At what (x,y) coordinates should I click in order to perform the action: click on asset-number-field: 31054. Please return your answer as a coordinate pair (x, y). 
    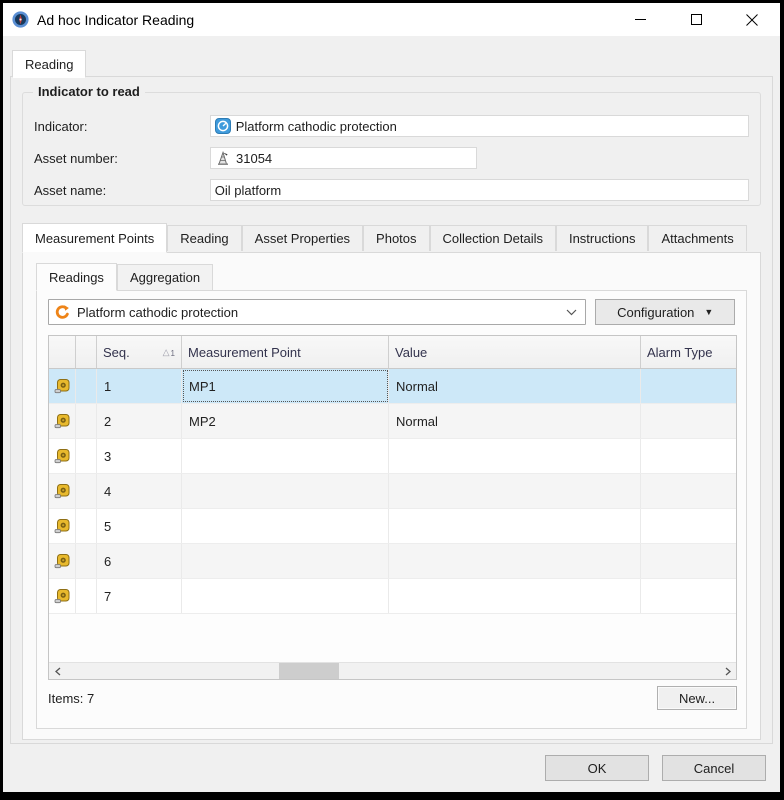
    Looking at the image, I should click on (343, 158).